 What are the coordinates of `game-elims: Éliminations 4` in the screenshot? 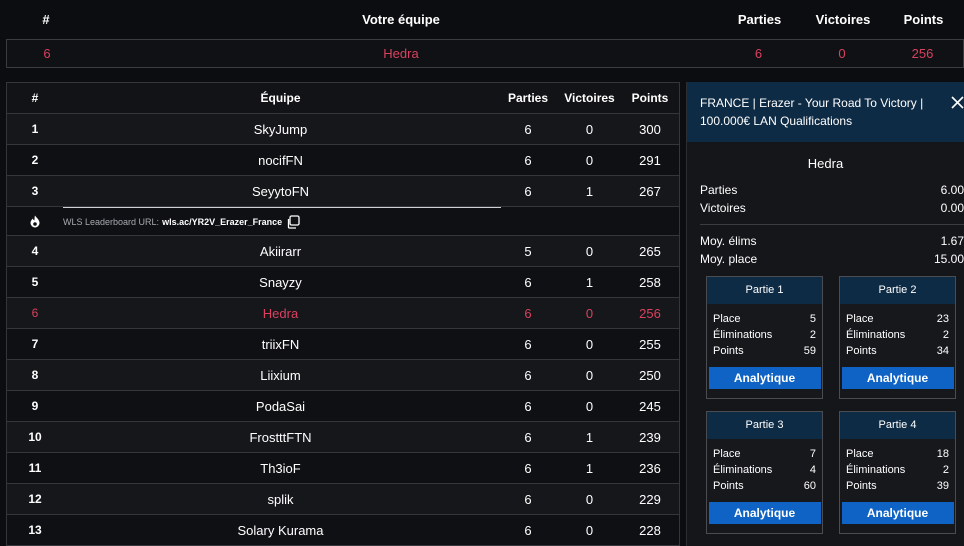 It's located at (764, 470).